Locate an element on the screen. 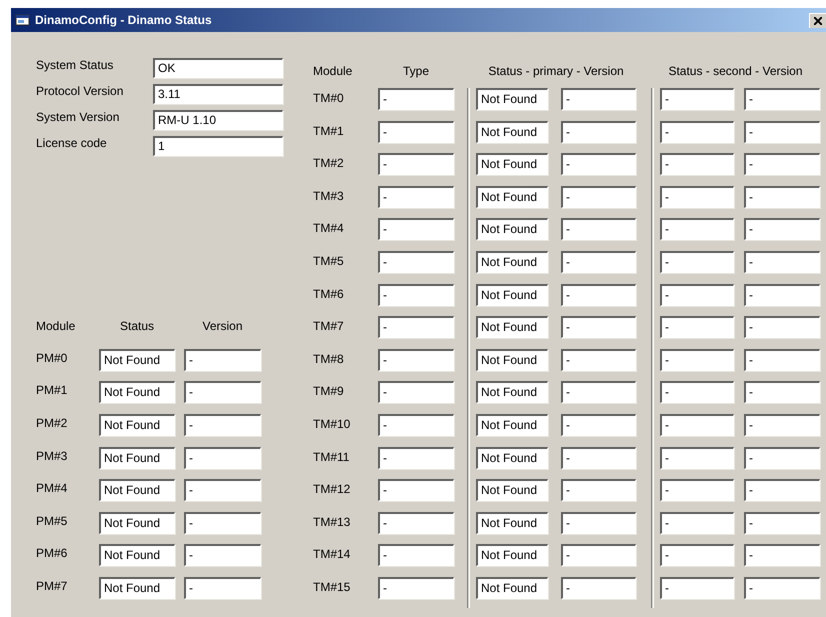  text-field: 3.11 is located at coordinates (218, 94).